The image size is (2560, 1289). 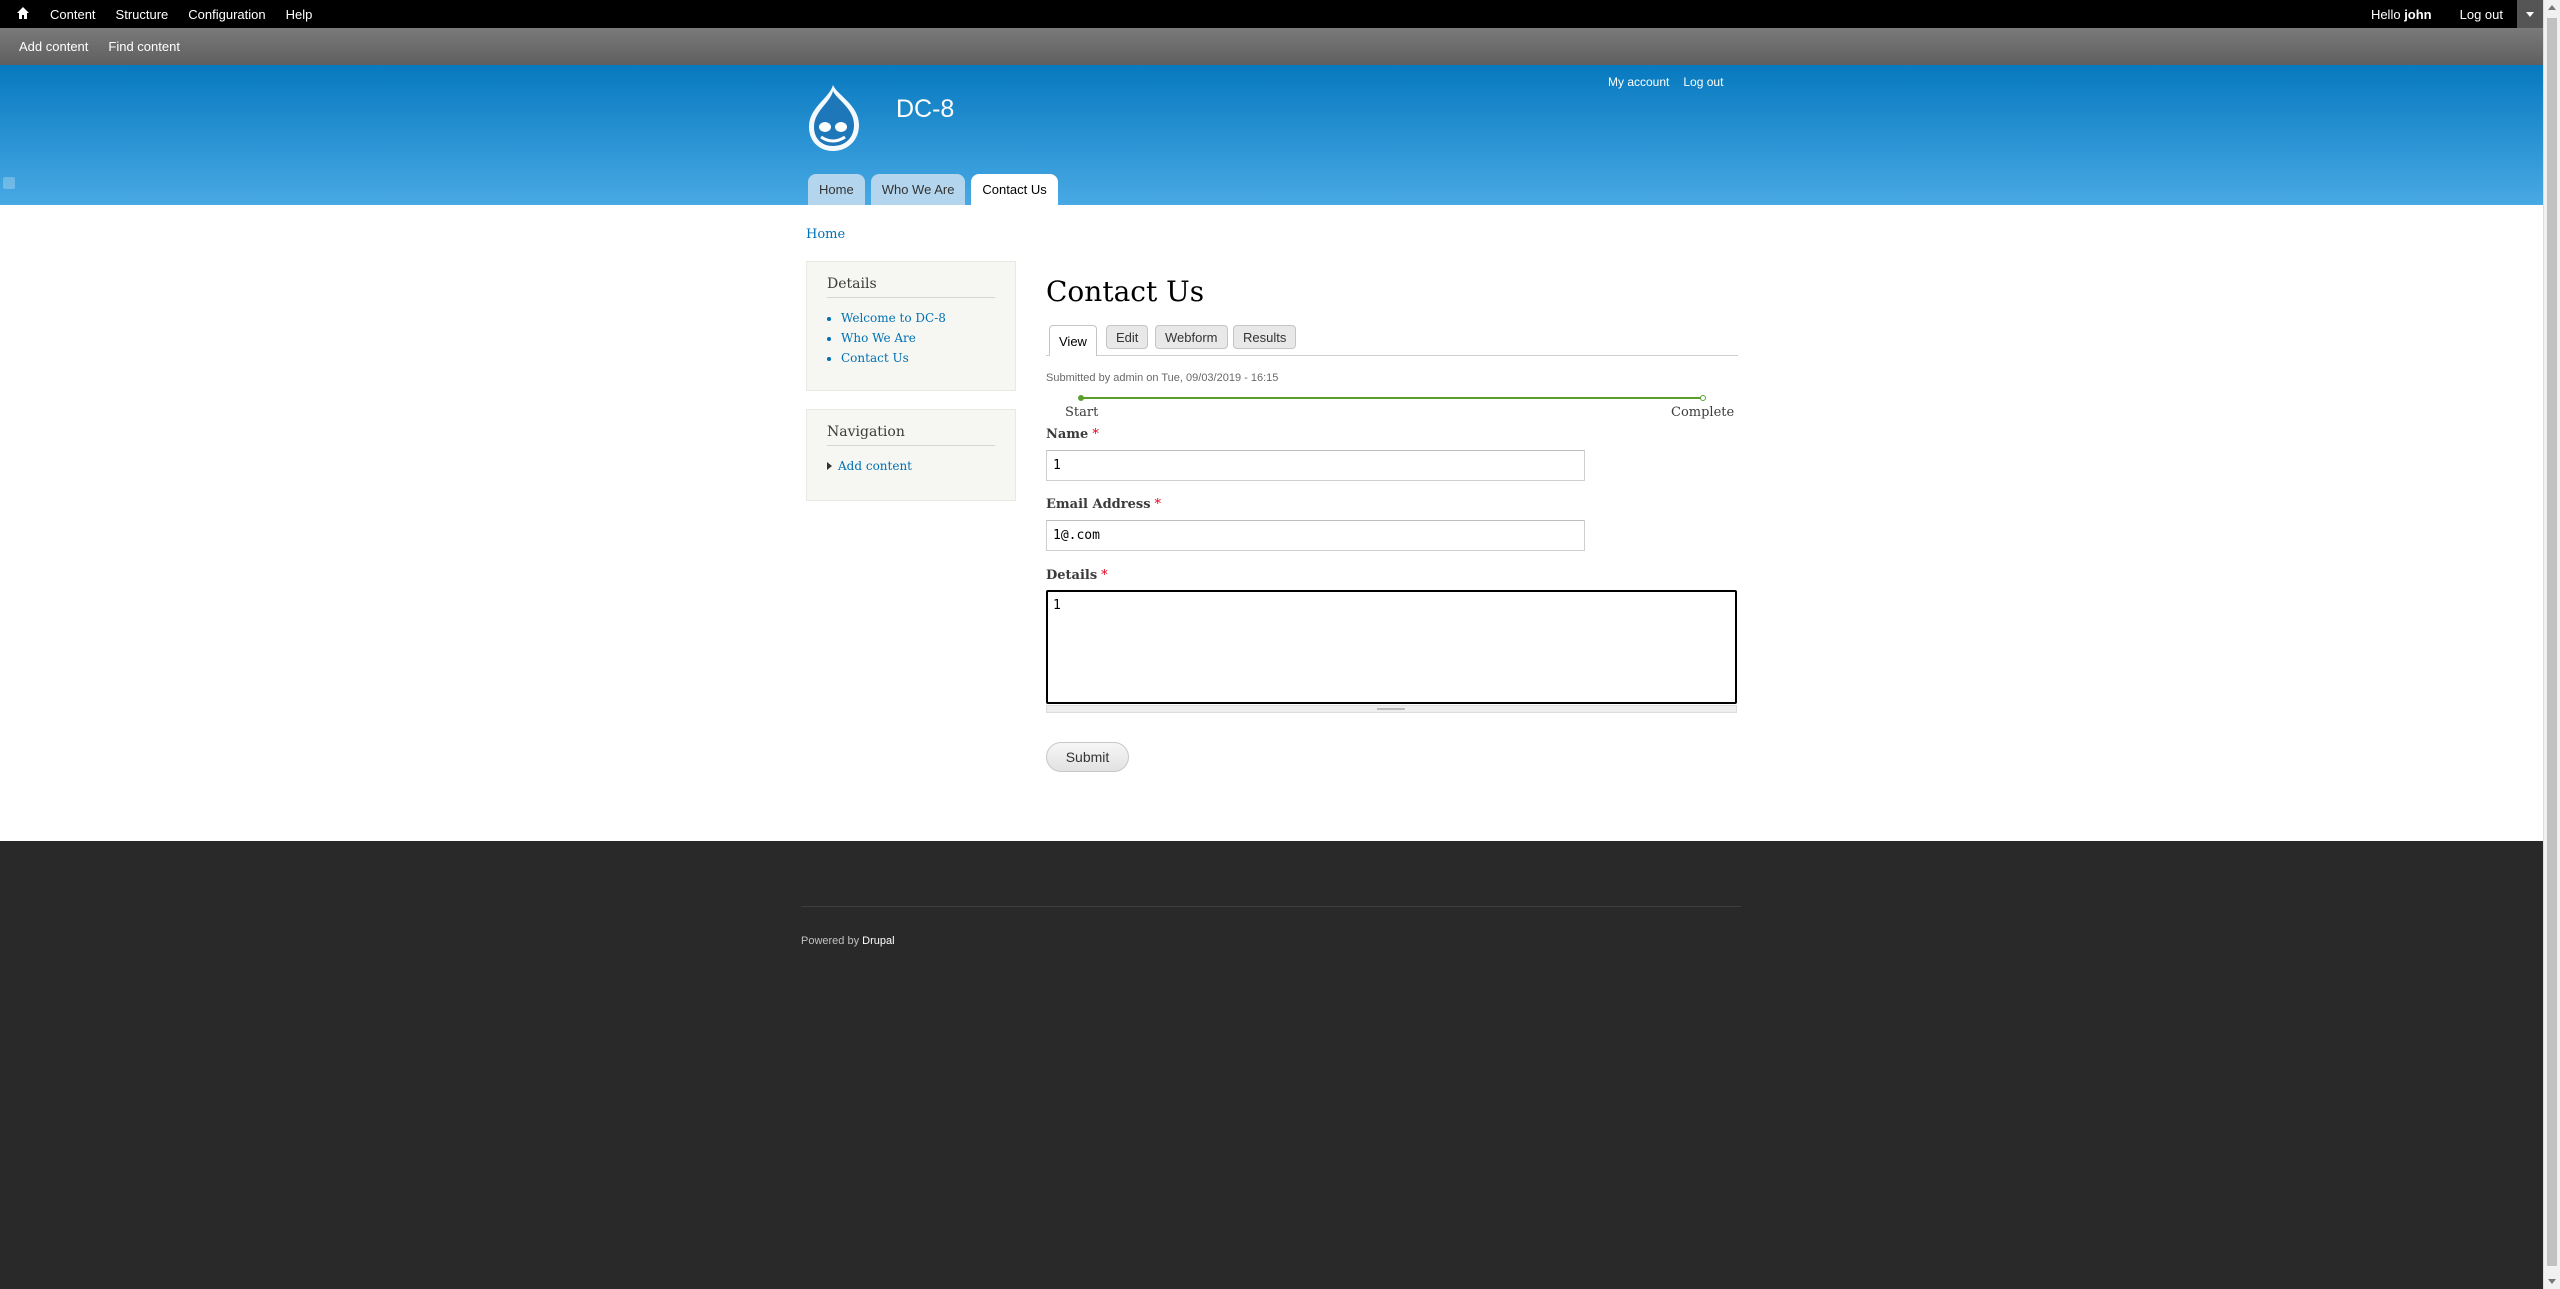 I want to click on list-item: Welcome to DC-8, so click(x=918, y=318).